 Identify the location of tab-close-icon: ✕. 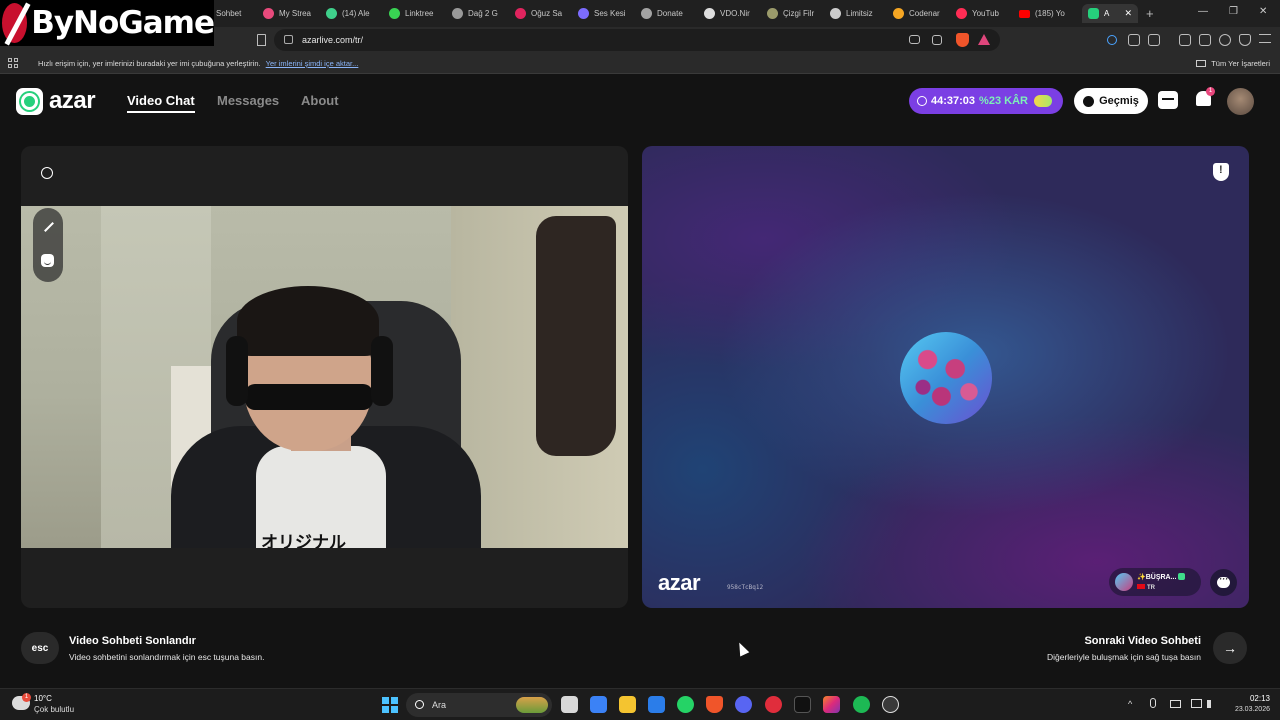
(1128, 13).